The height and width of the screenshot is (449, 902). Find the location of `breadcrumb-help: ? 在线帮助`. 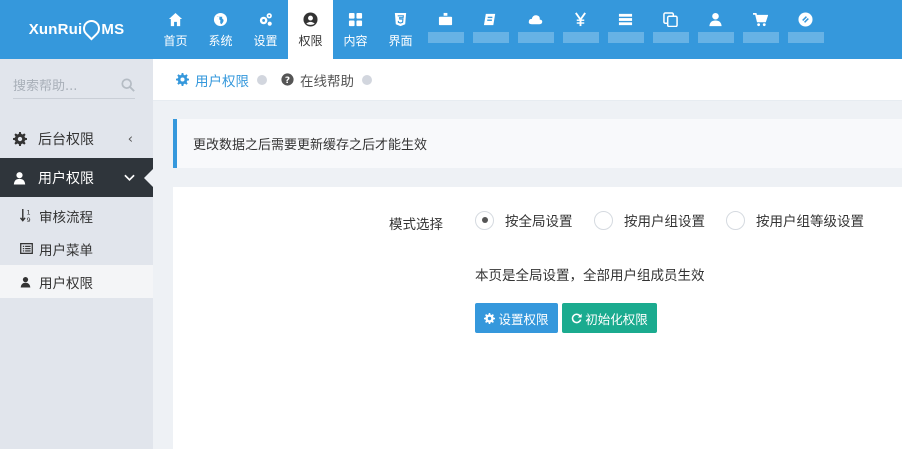

breadcrumb-help: ? 在线帮助 is located at coordinates (317, 80).